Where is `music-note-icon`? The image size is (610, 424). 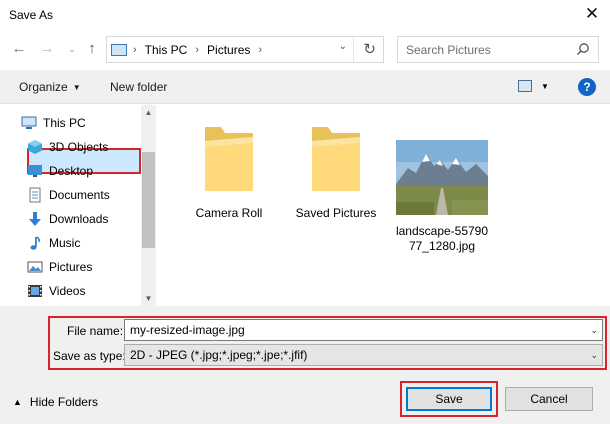 music-note-icon is located at coordinates (35, 243).